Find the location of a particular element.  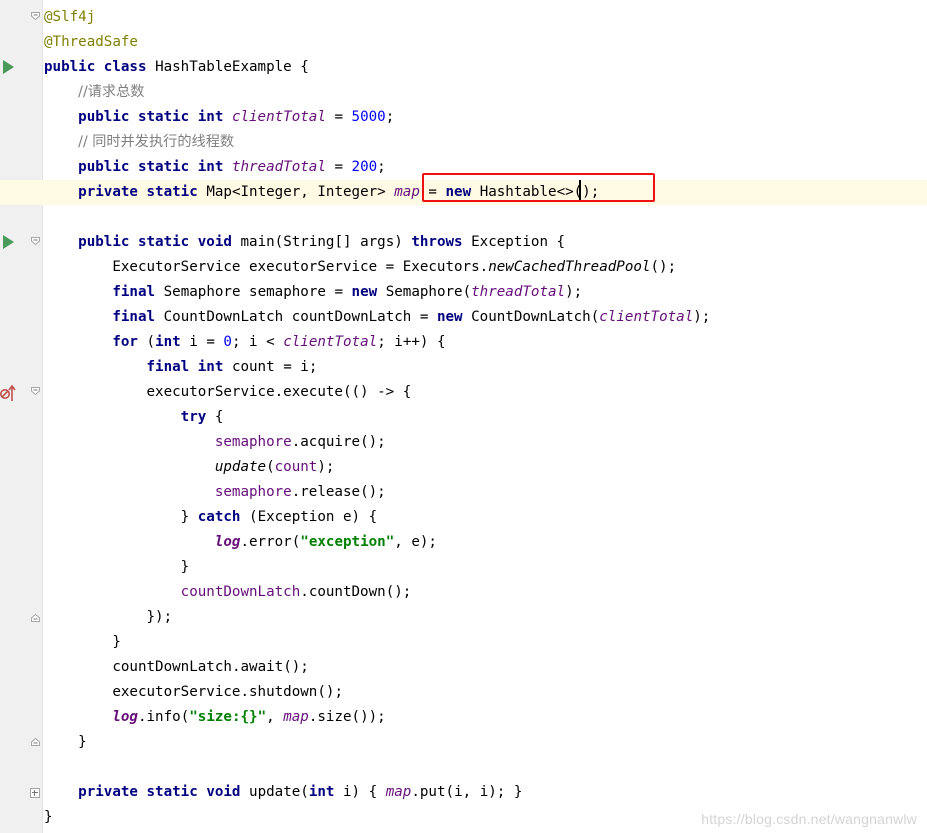

code-line: countDownLatch.await(); is located at coordinates (463, 667).